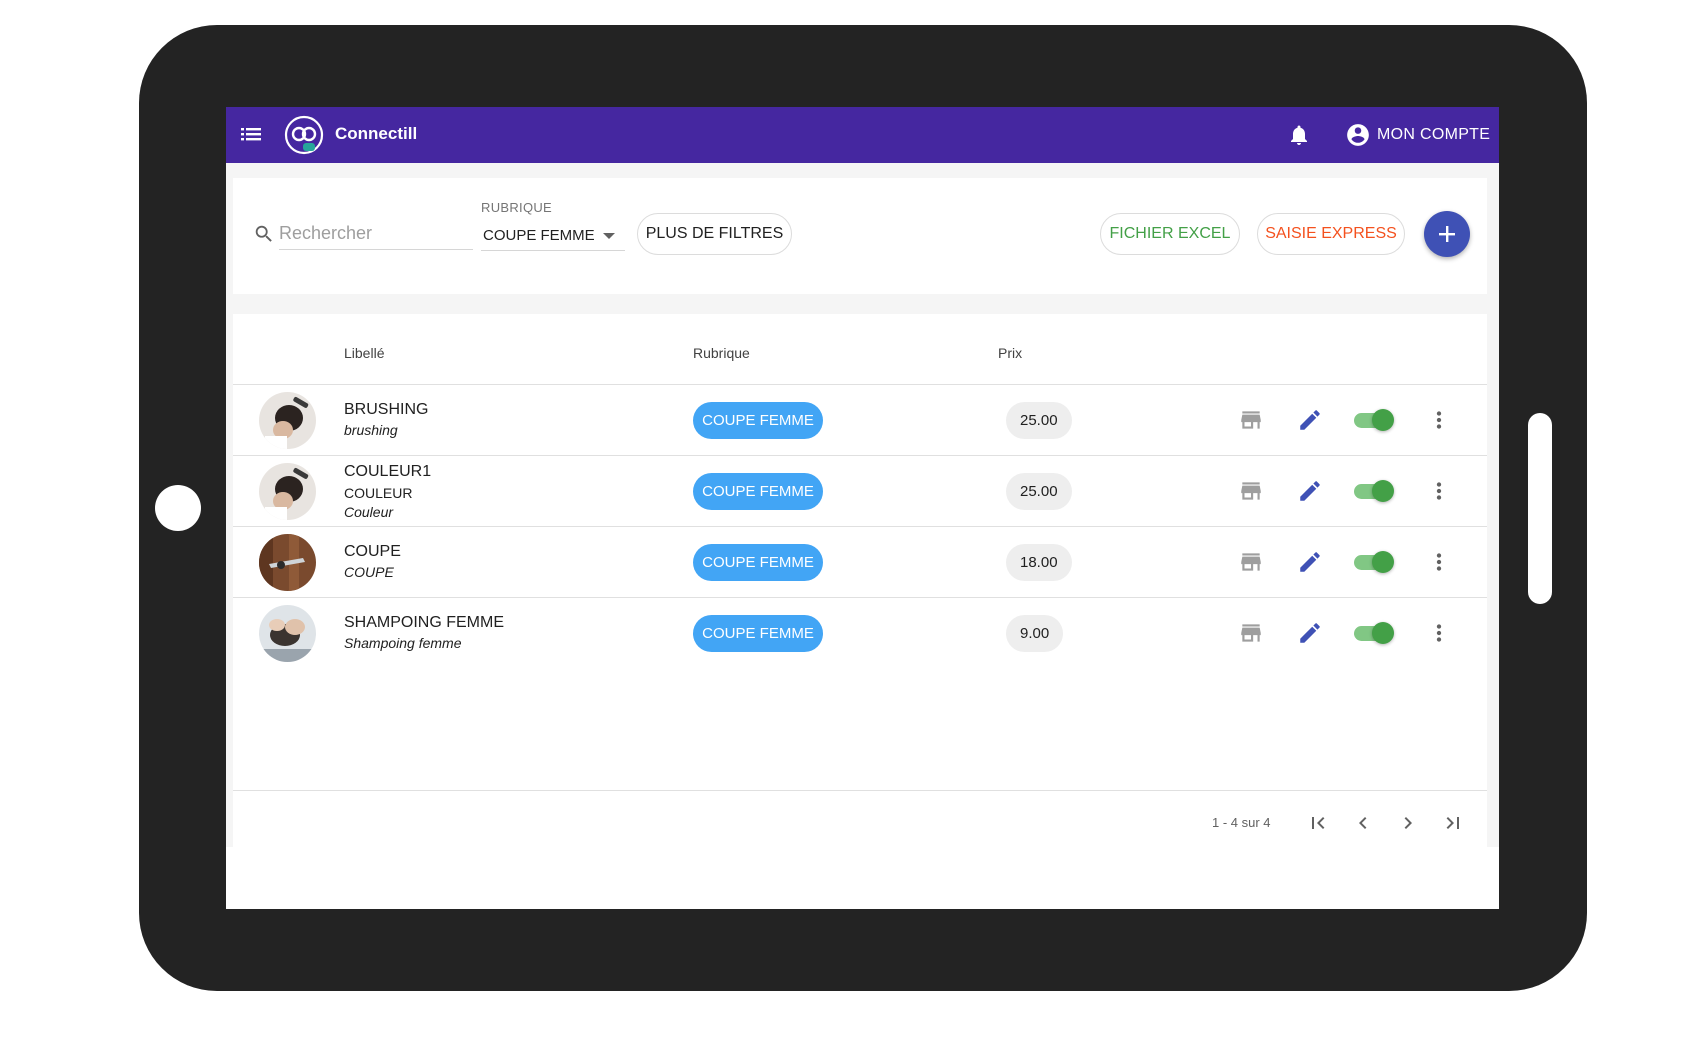 This screenshot has height=1054, width=1702. What do you see at coordinates (860, 420) in the screenshot?
I see `table-row: BRUSHING brushing COUPE FEMME 25.00` at bounding box center [860, 420].